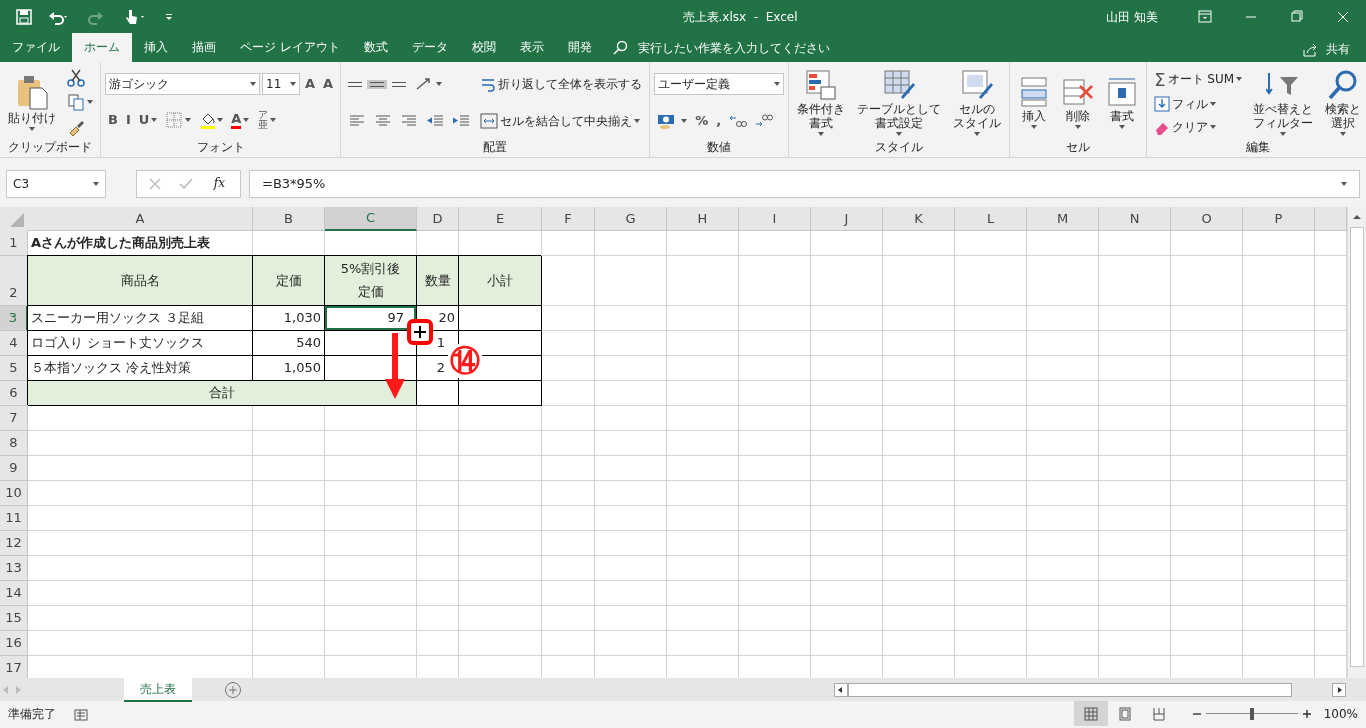 The image size is (1366, 728). What do you see at coordinates (1090, 713) in the screenshot?
I see `view-button` at bounding box center [1090, 713].